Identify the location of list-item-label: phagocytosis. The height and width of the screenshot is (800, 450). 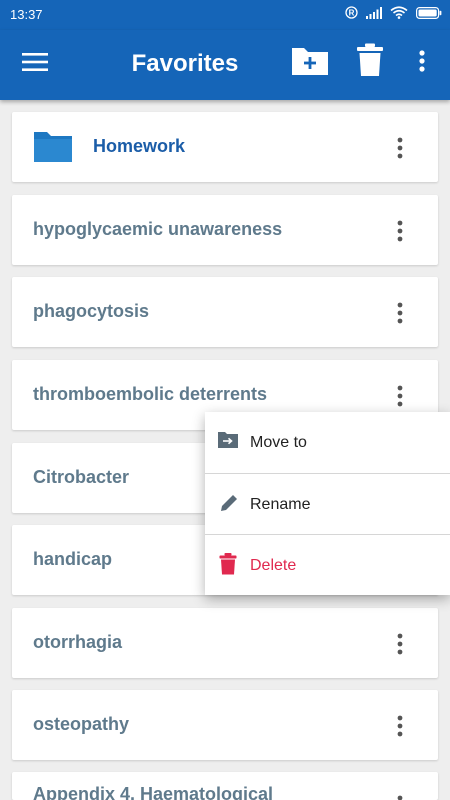
(91, 311).